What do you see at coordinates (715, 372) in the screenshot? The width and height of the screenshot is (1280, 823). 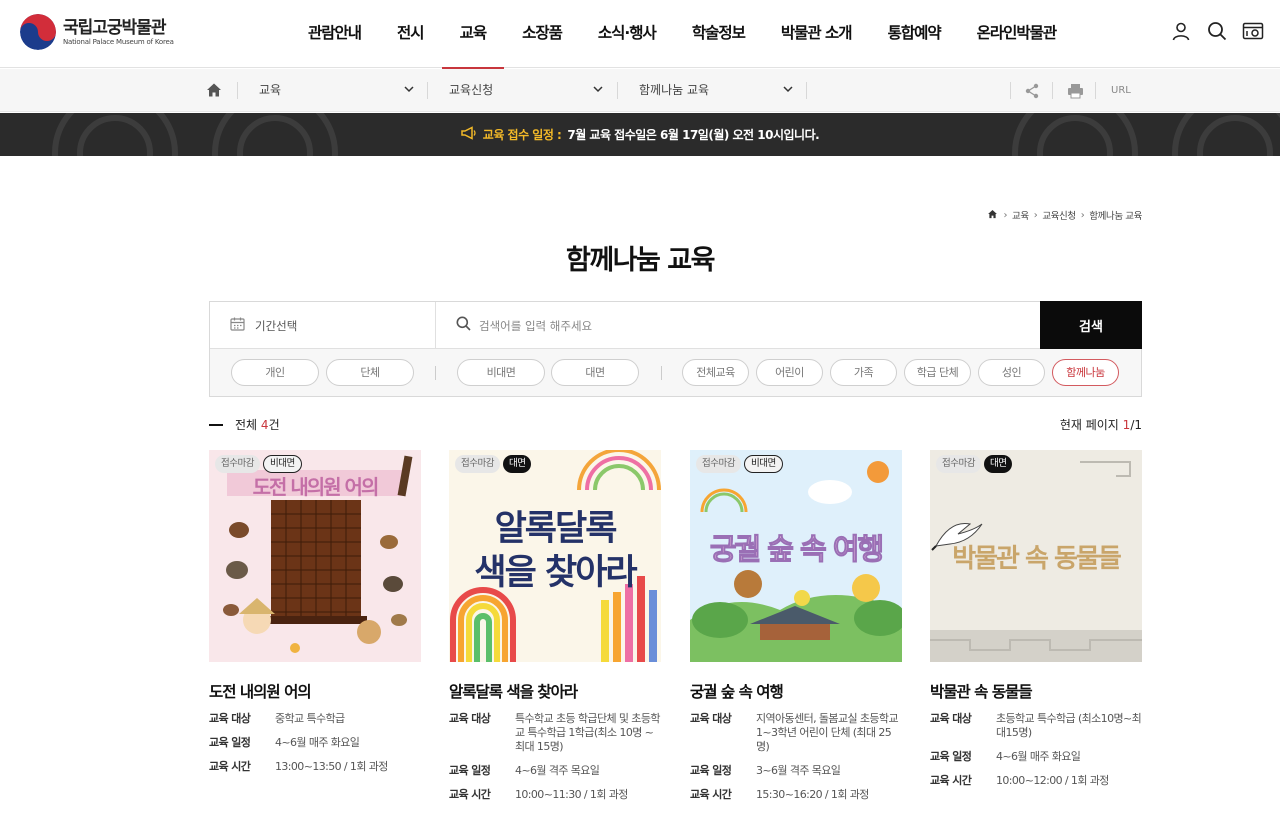 I see `filter-chip-all-education: 전체교육` at bounding box center [715, 372].